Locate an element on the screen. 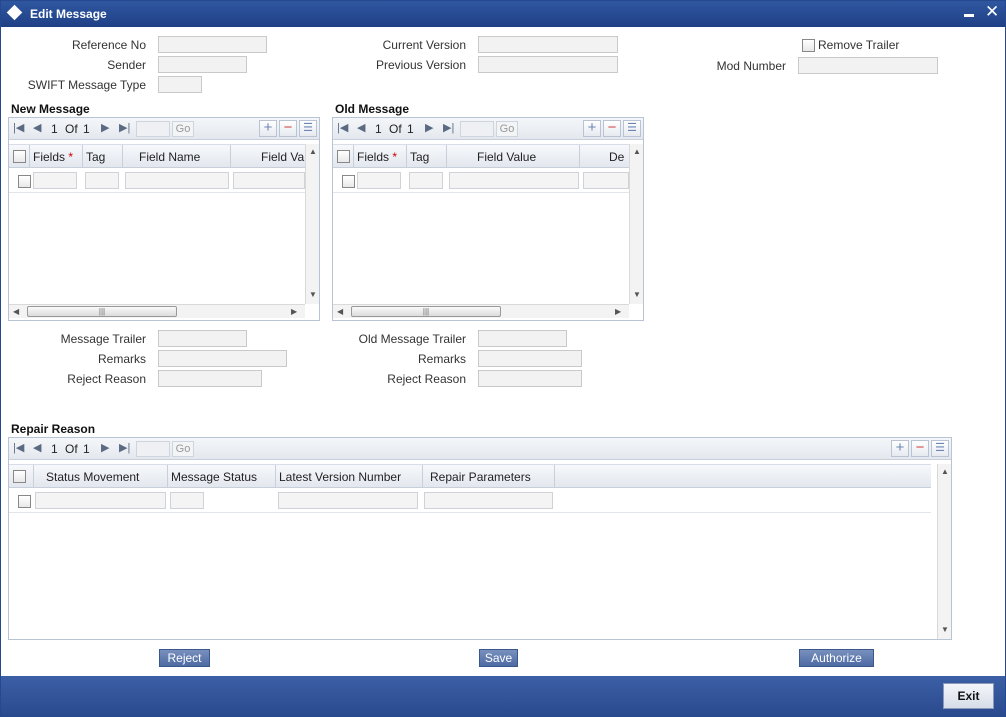 This screenshot has height=717, width=1006. old-message-toolbar: |◀ ◀ 1 Of 1 ▶ ▶| Go + − ☰ is located at coordinates (488, 129).